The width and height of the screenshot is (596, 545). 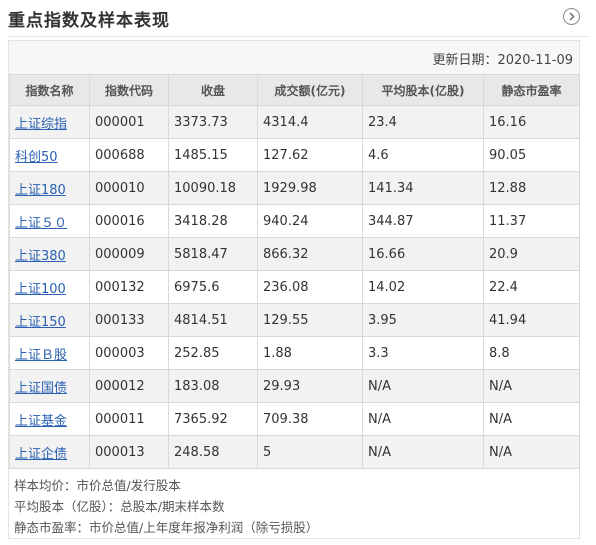 I want to click on close-value: 248.58, so click(x=213, y=452).